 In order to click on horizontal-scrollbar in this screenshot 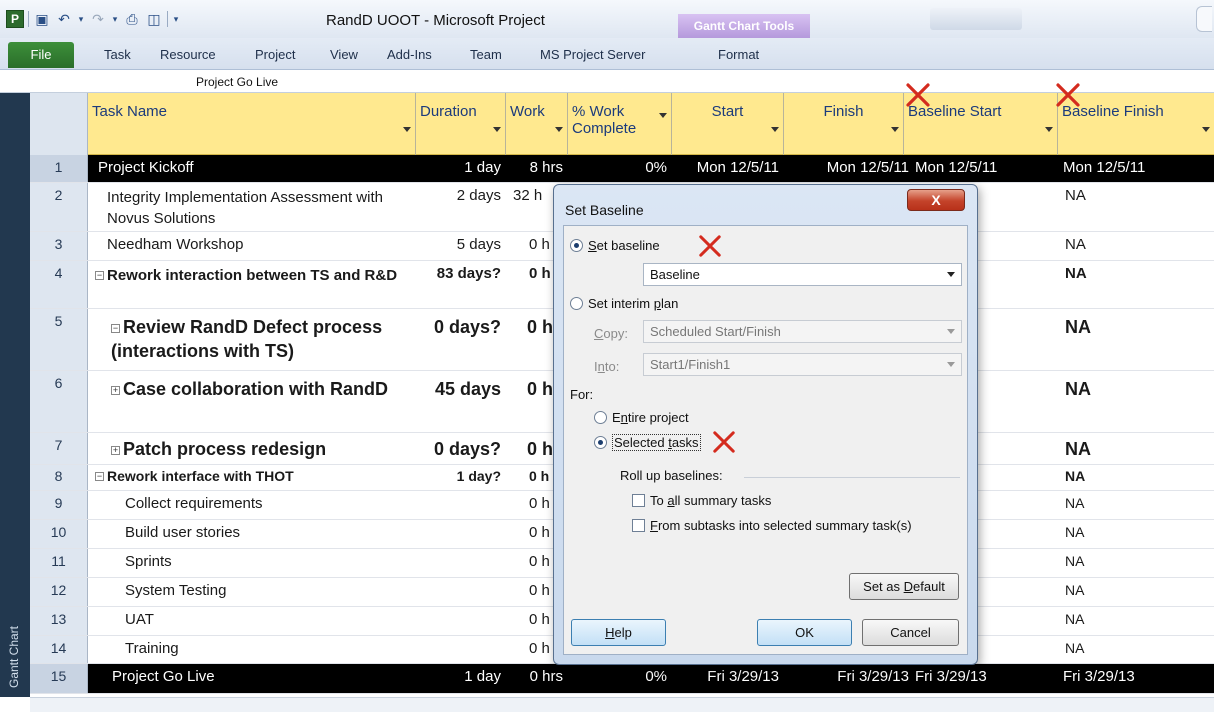, I will do `click(622, 704)`.